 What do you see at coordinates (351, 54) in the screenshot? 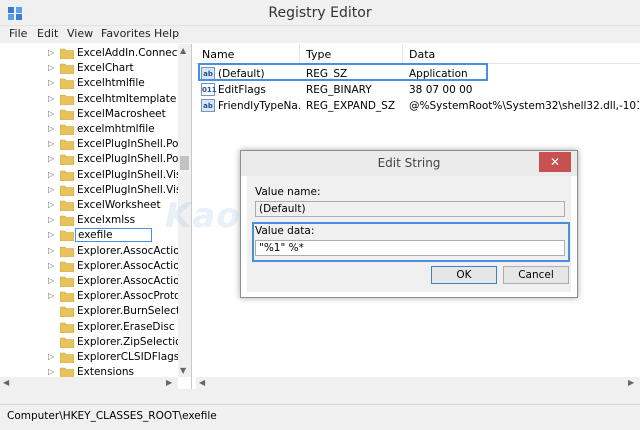
I see `column-header-type: Type` at bounding box center [351, 54].